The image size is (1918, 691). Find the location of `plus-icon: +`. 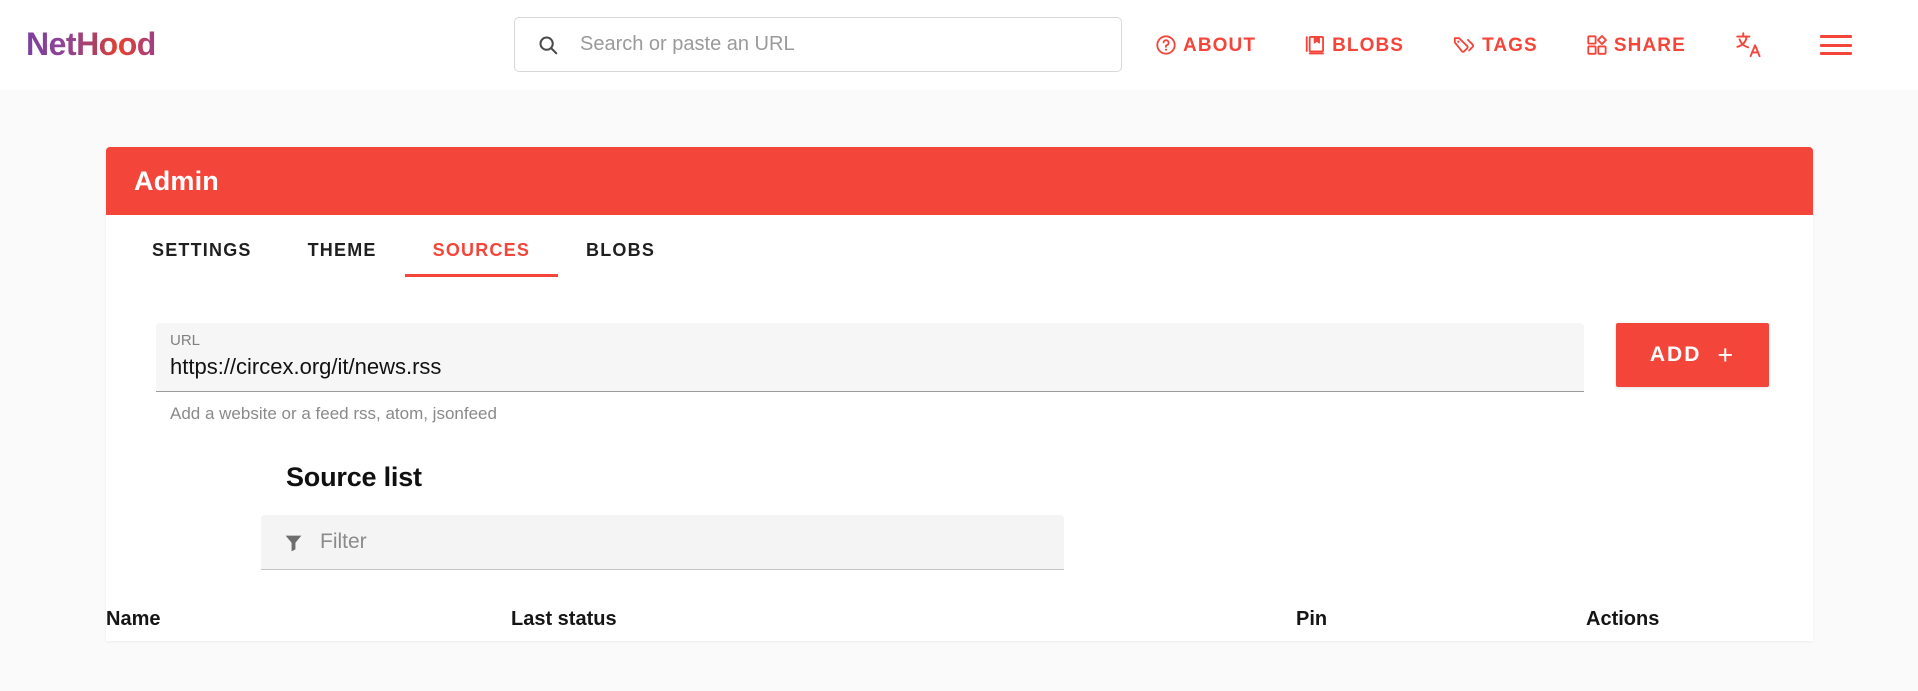

plus-icon: + is located at coordinates (1726, 354).